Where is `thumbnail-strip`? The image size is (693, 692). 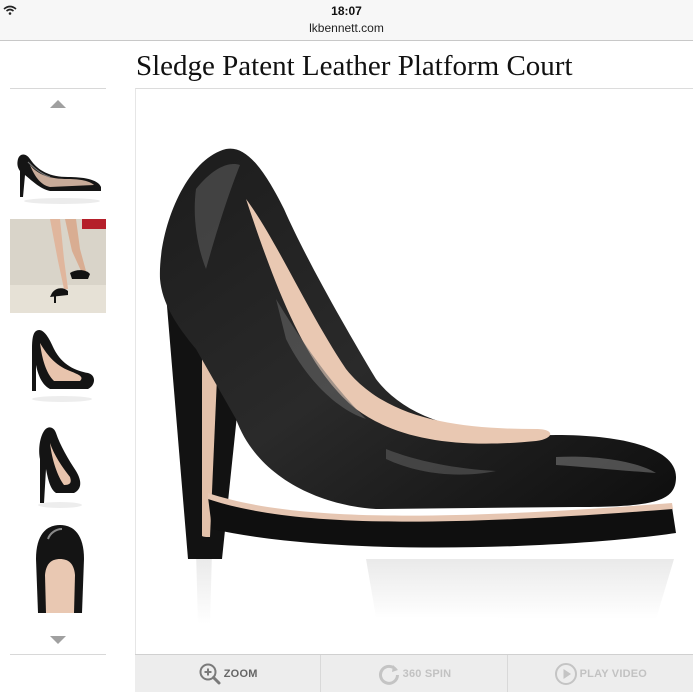
thumbnail-strip is located at coordinates (58, 371).